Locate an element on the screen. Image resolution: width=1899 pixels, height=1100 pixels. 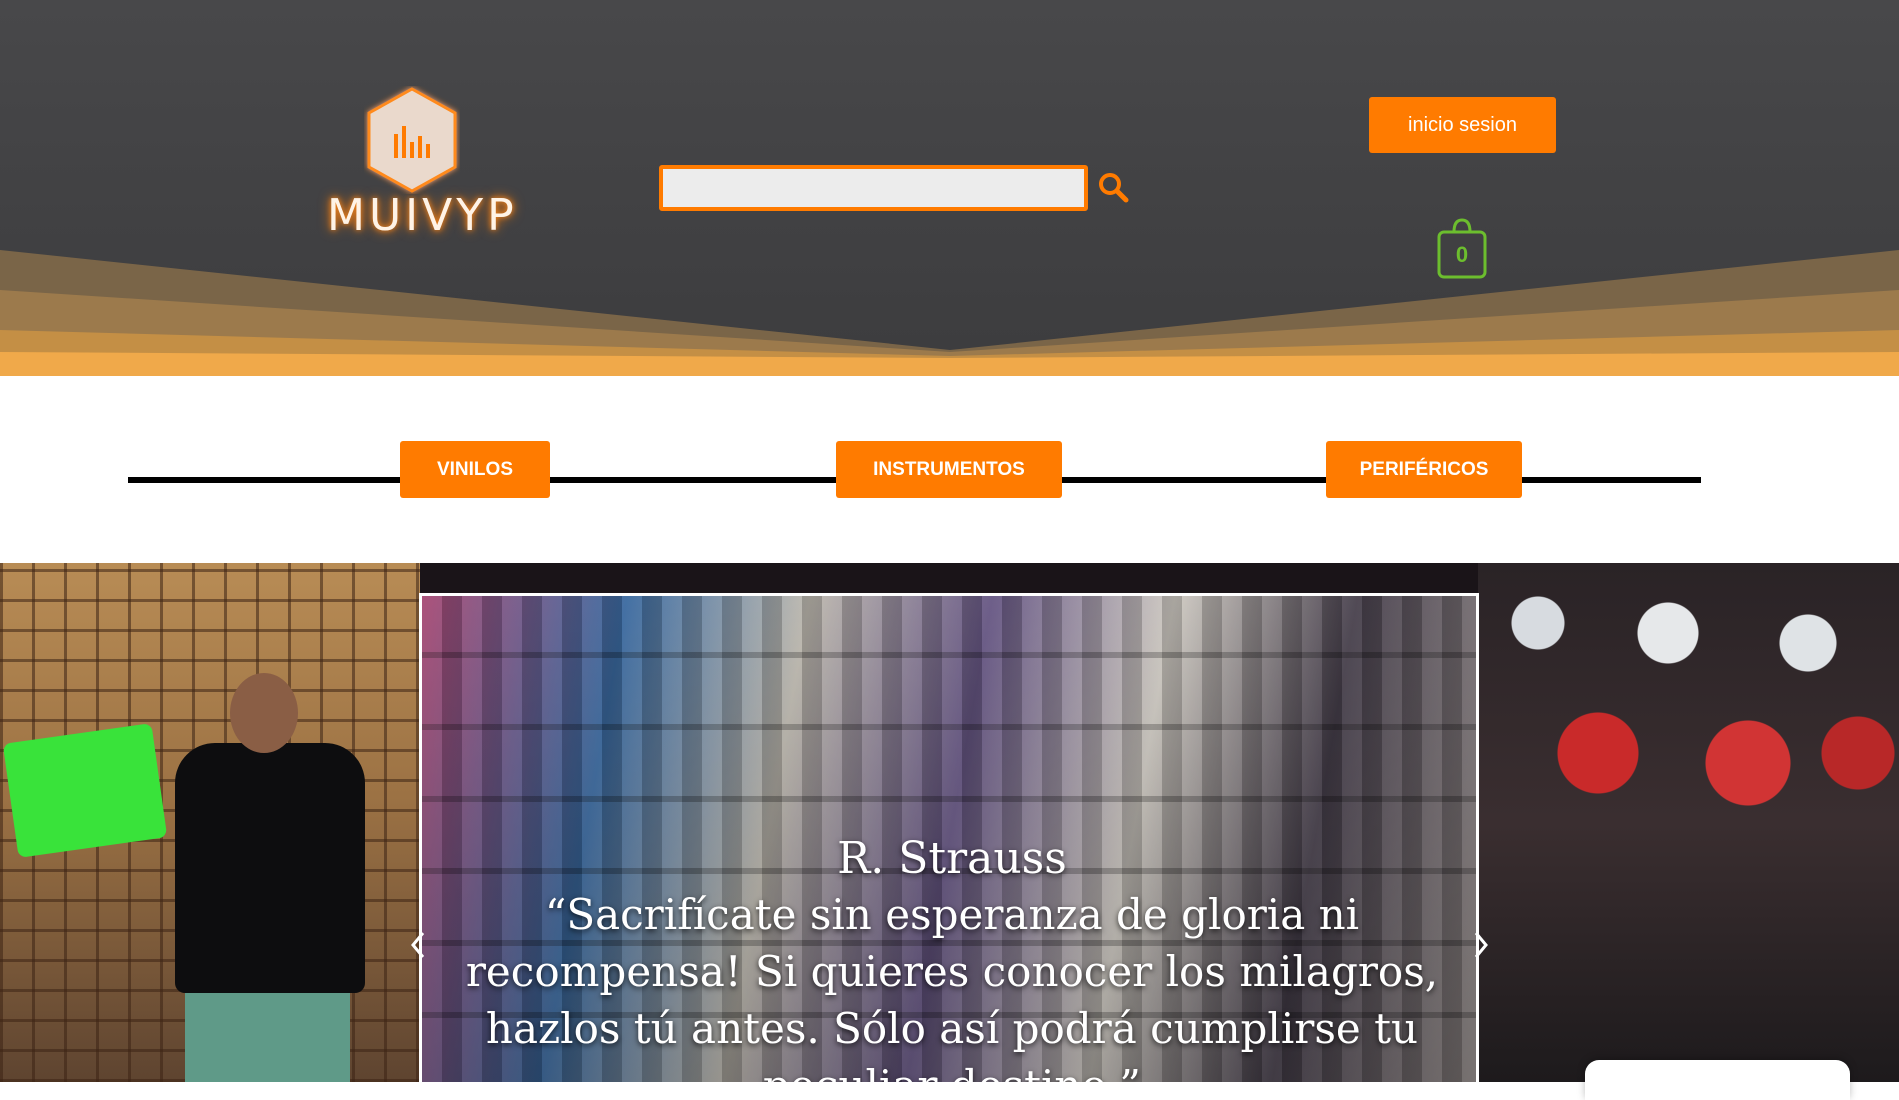
cart-count: 0 is located at coordinates (1462, 254).